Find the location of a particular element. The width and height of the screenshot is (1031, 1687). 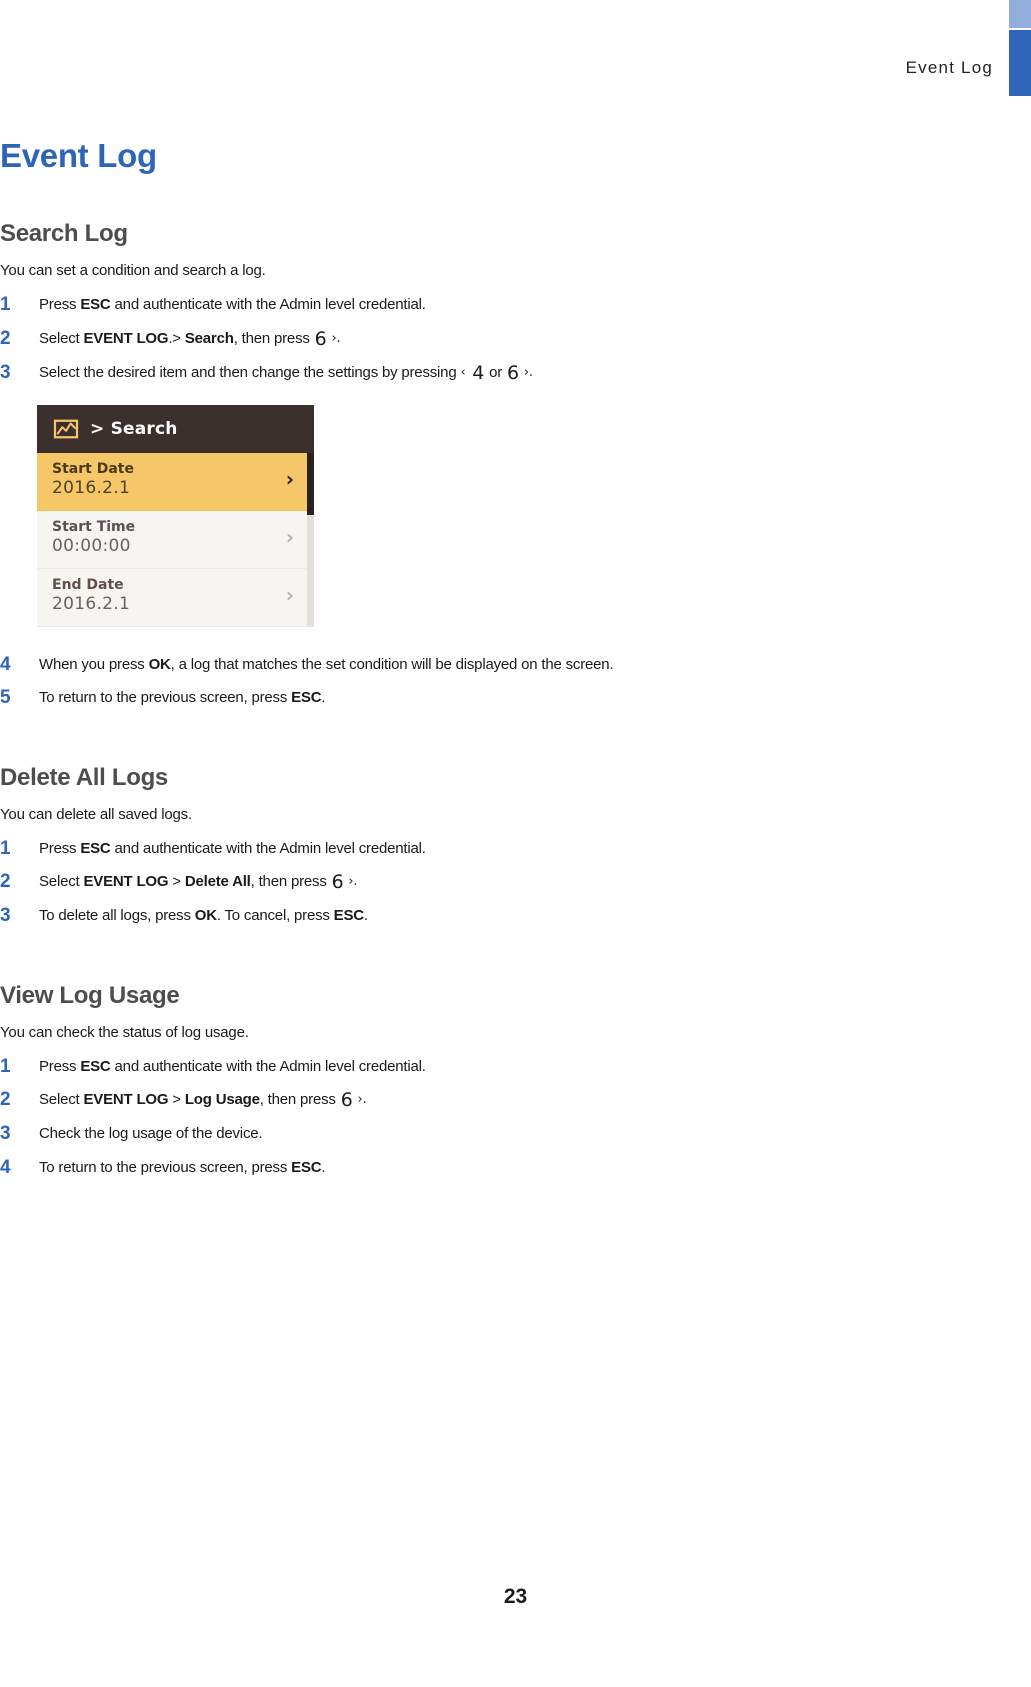

device-titlebar: > Search is located at coordinates (175, 428).